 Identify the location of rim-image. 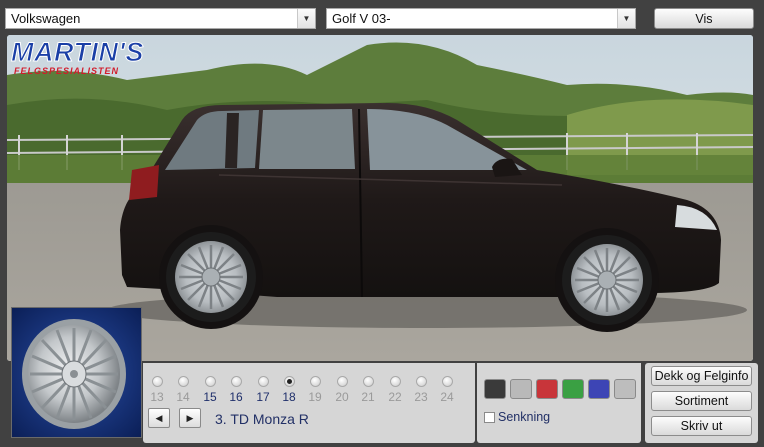
(76, 372).